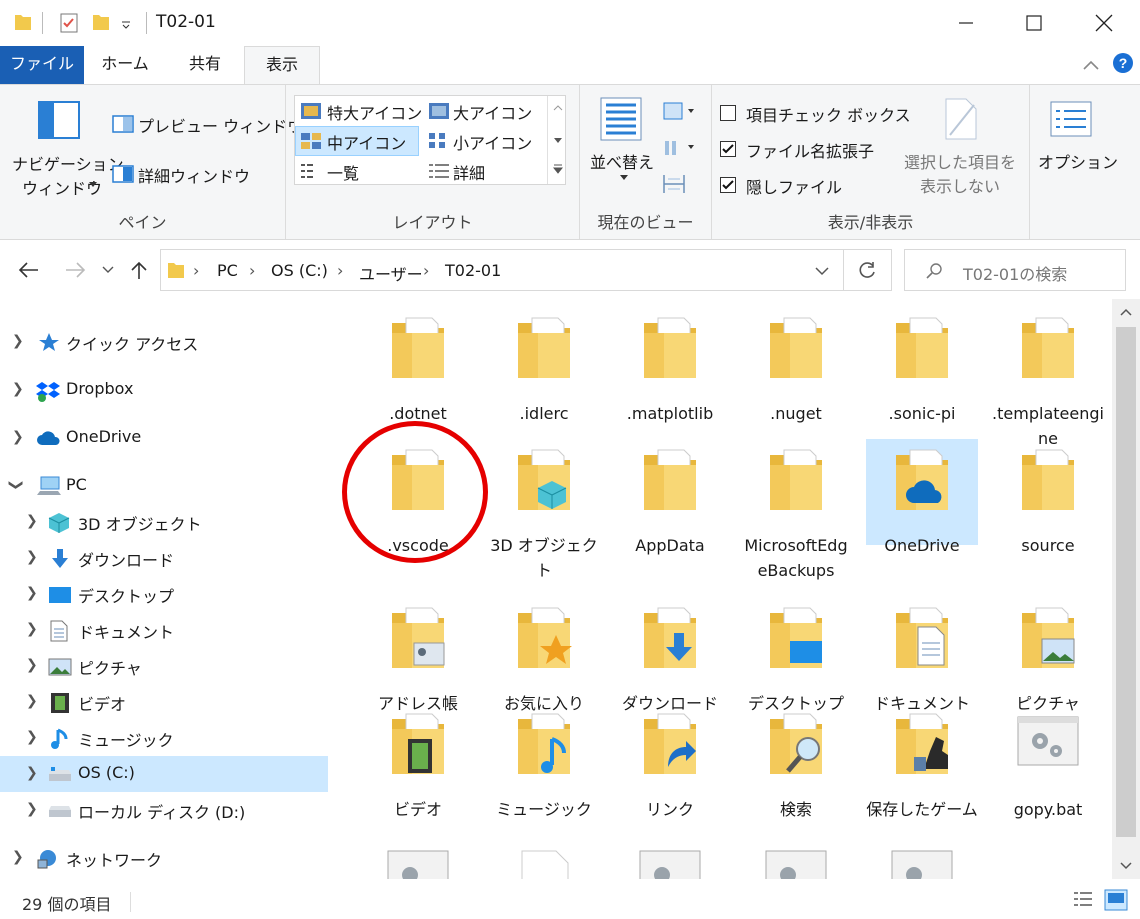 The image size is (1140, 919). What do you see at coordinates (966, 23) in the screenshot?
I see `minimize-button` at bounding box center [966, 23].